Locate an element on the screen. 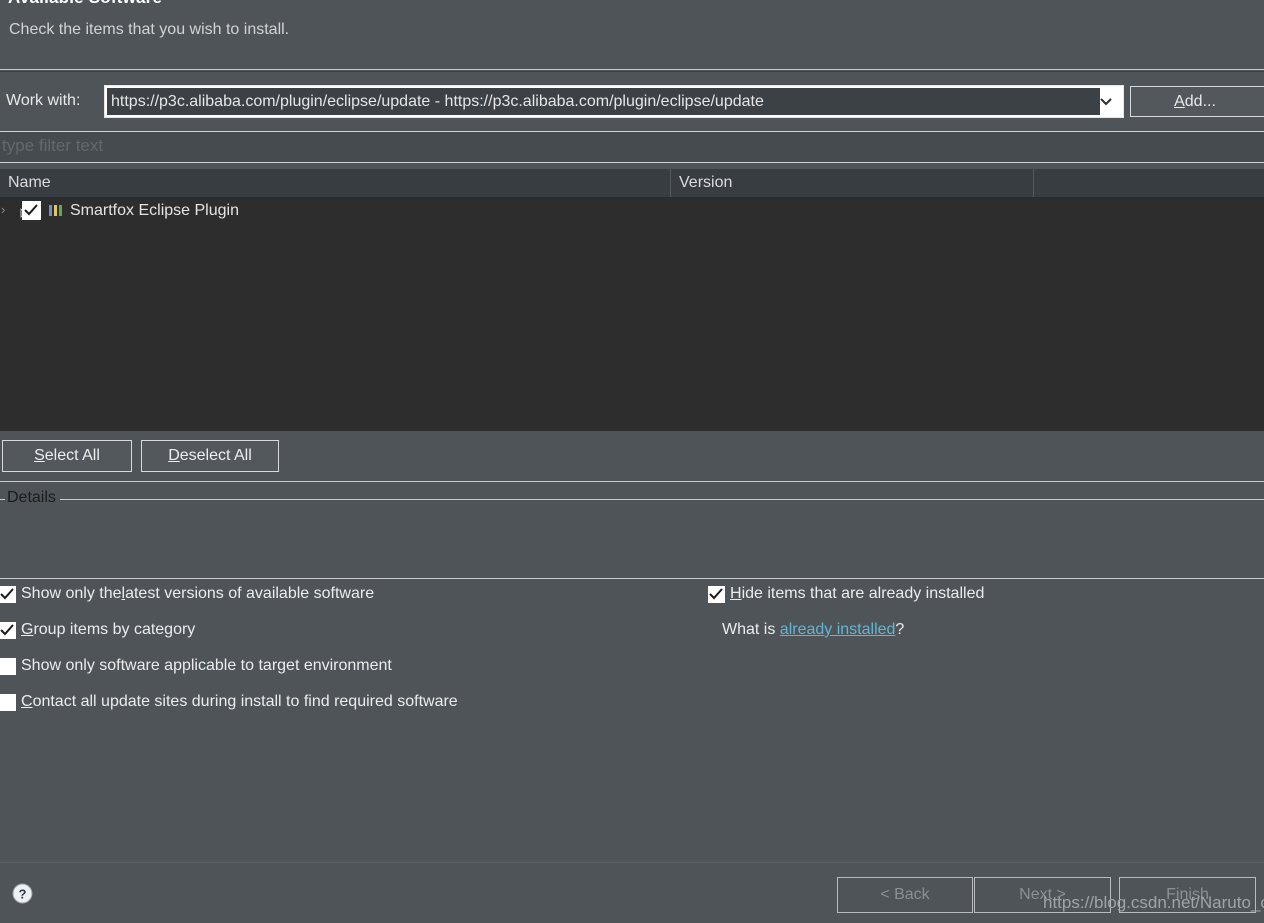  checkbox-group-items-by-category is located at coordinates (8, 630).